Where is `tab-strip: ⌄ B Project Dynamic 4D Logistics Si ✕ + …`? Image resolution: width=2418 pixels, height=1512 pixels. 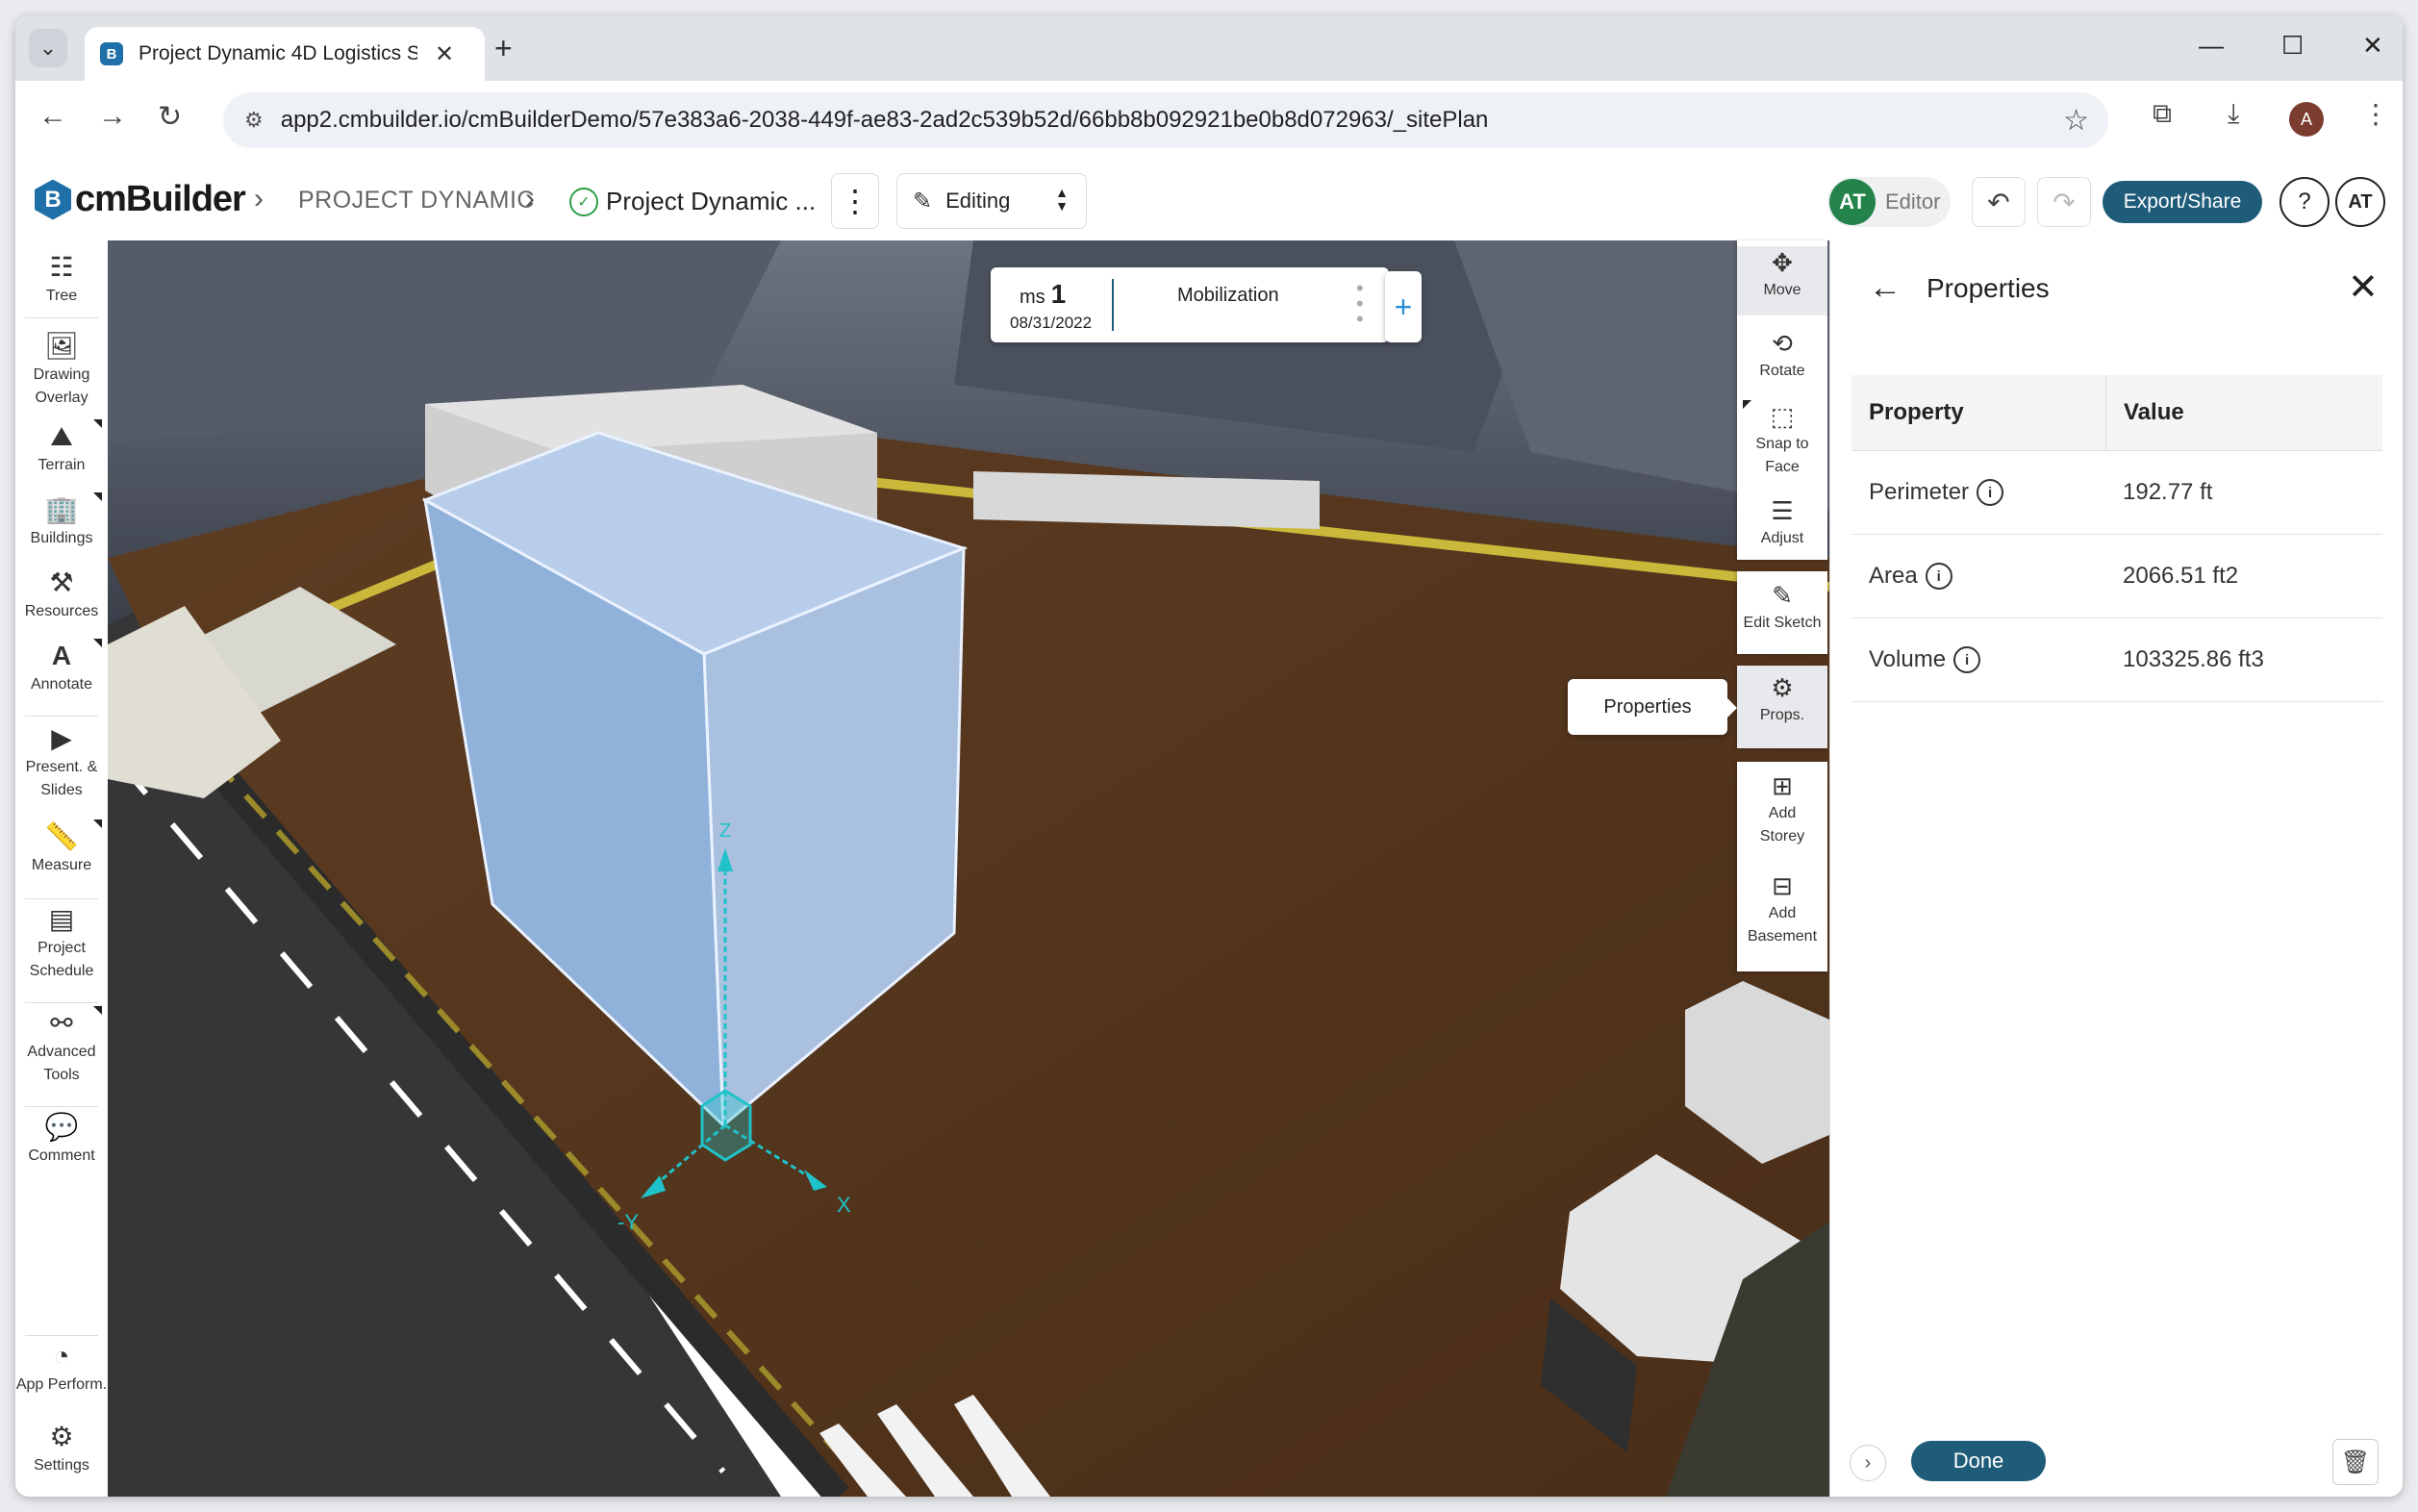
tab-strip: ⌄ B Project Dynamic 4D Logistics Si ✕ + … is located at coordinates (1209, 48).